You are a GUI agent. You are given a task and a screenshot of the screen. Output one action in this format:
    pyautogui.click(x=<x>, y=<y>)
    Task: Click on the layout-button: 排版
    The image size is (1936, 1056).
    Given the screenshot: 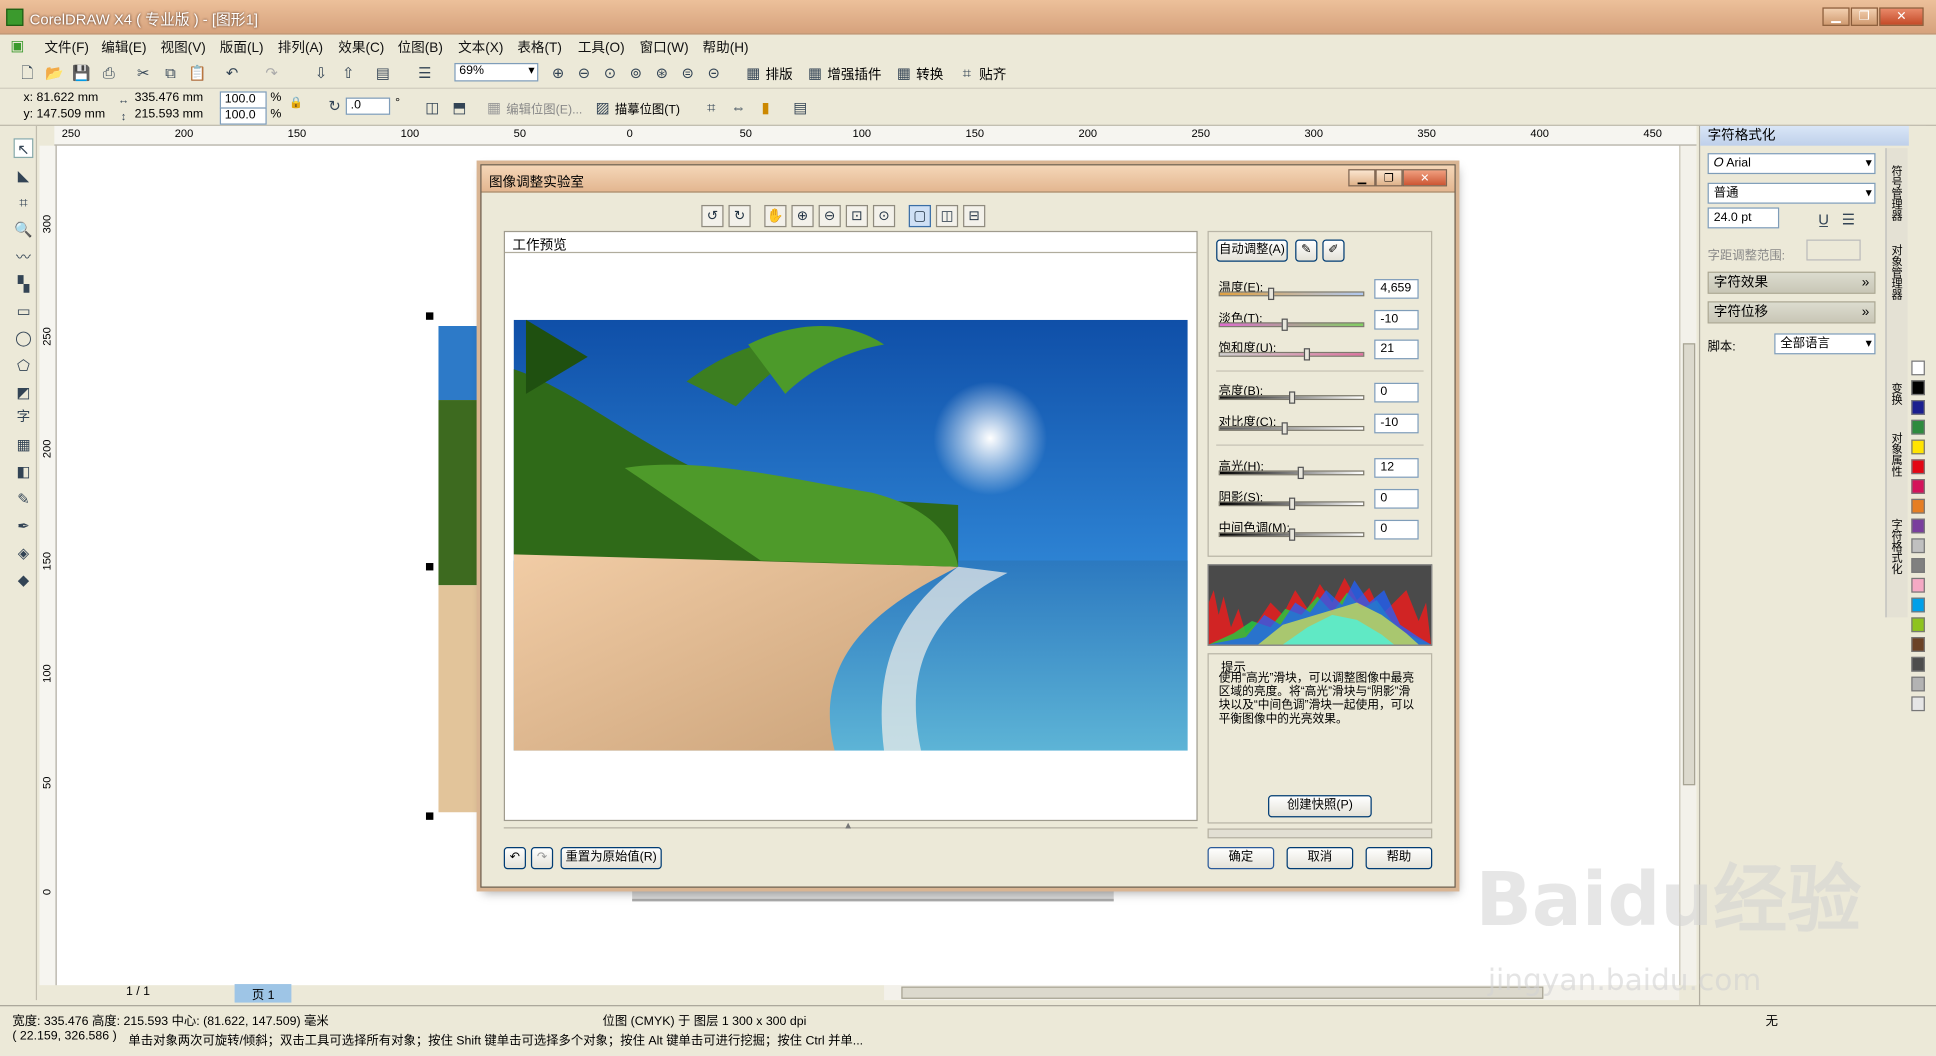 What is the action you would take?
    pyautogui.click(x=779, y=74)
    